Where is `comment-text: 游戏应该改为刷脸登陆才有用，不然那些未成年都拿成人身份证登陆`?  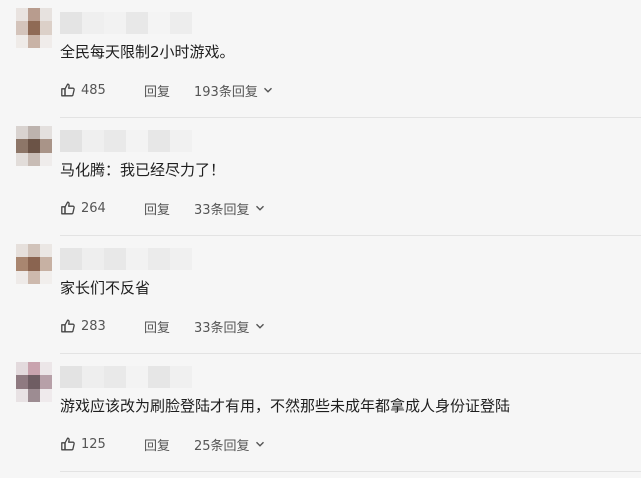 comment-text: 游戏应该改为刷脸登陆才有用，不然那些未成年都拿成人身份证登陆 is located at coordinates (285, 406).